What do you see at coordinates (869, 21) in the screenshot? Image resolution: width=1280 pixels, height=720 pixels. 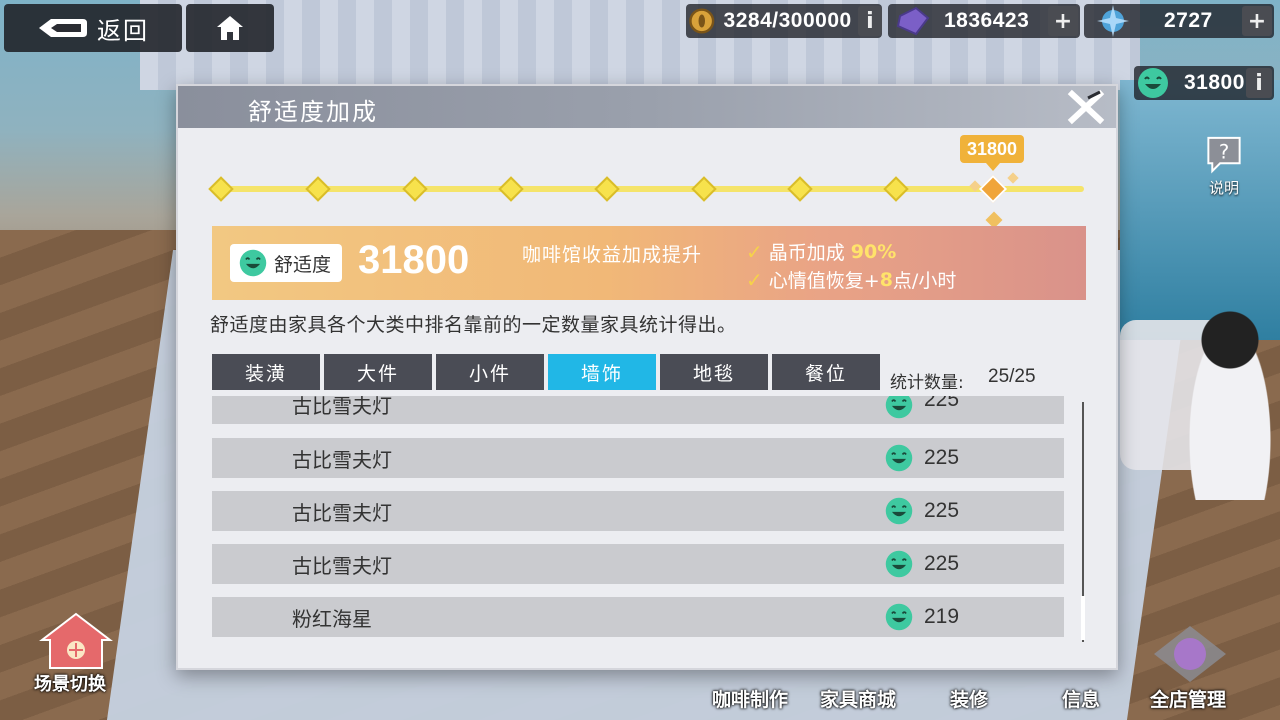 I see `coin-info-button: i` at bounding box center [869, 21].